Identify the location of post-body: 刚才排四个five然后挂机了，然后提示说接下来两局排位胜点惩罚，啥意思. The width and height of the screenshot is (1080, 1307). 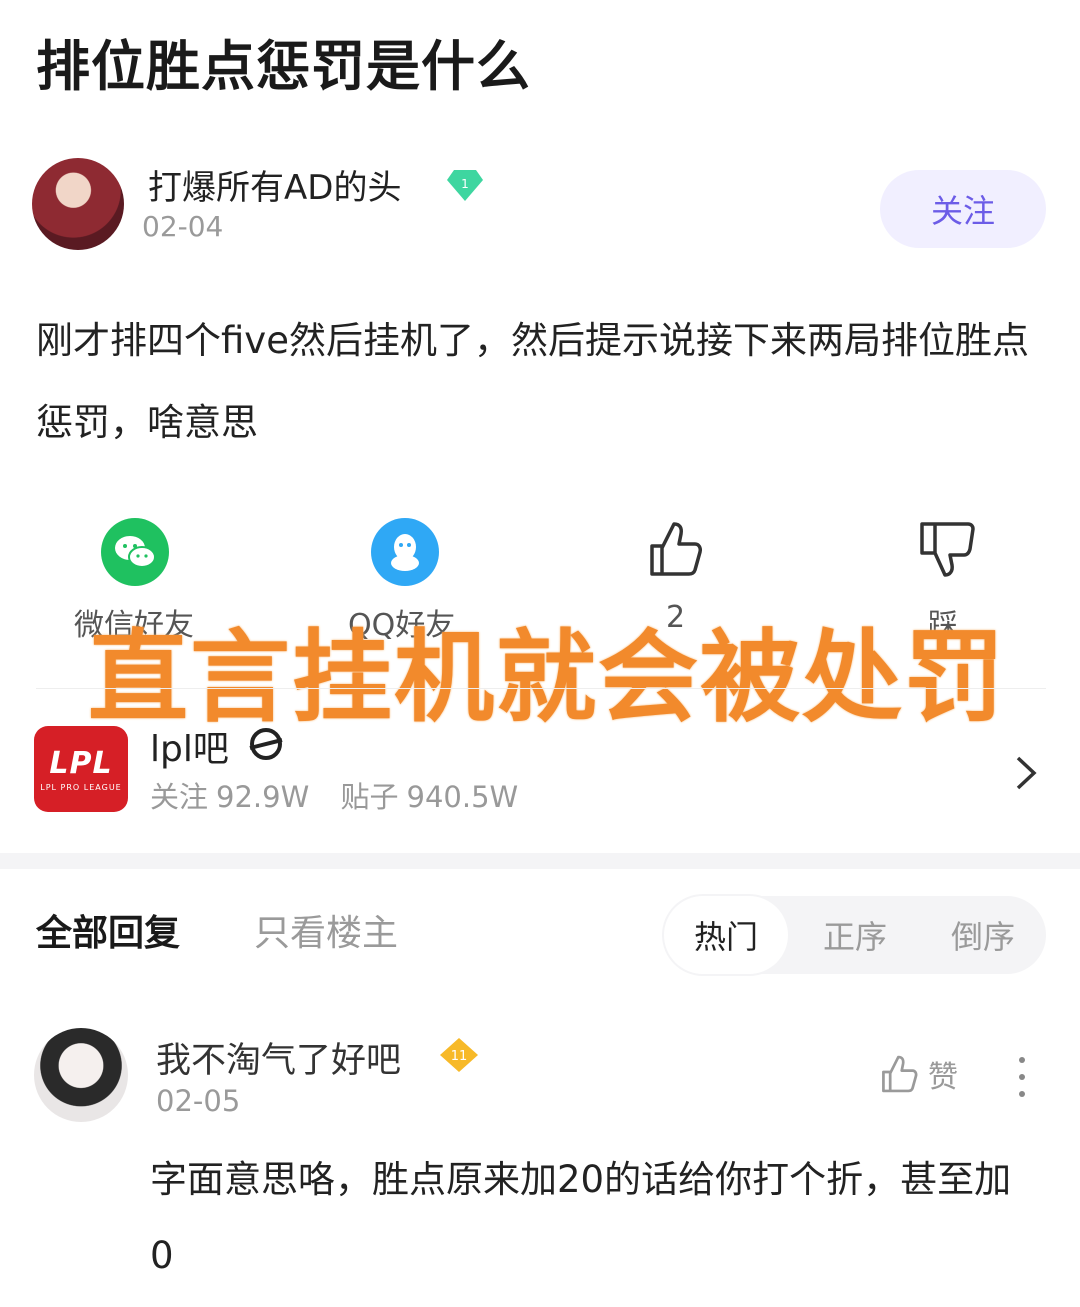
(532, 381).